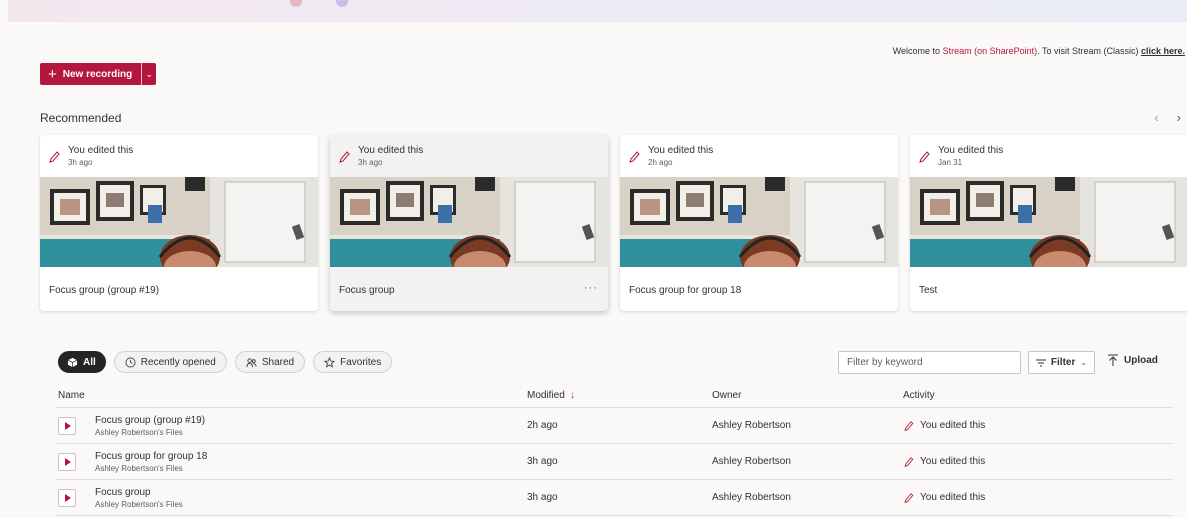 This screenshot has width=1187, height=518. I want to click on filter-lines-icon, so click(1040, 362).